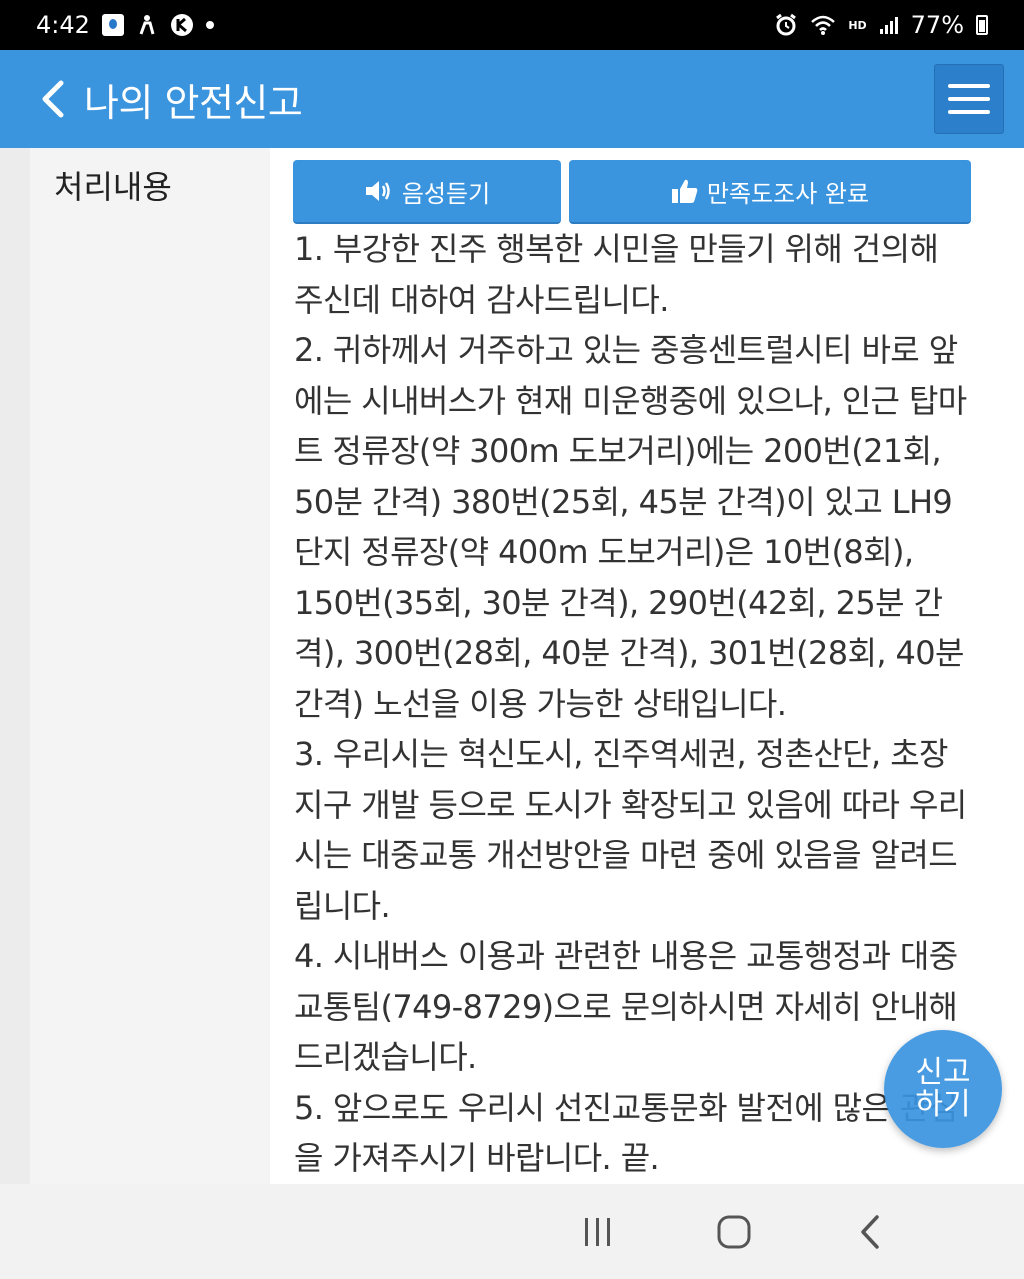 The height and width of the screenshot is (1279, 1024). What do you see at coordinates (182, 25) in the screenshot?
I see `k-app-notification-icon` at bounding box center [182, 25].